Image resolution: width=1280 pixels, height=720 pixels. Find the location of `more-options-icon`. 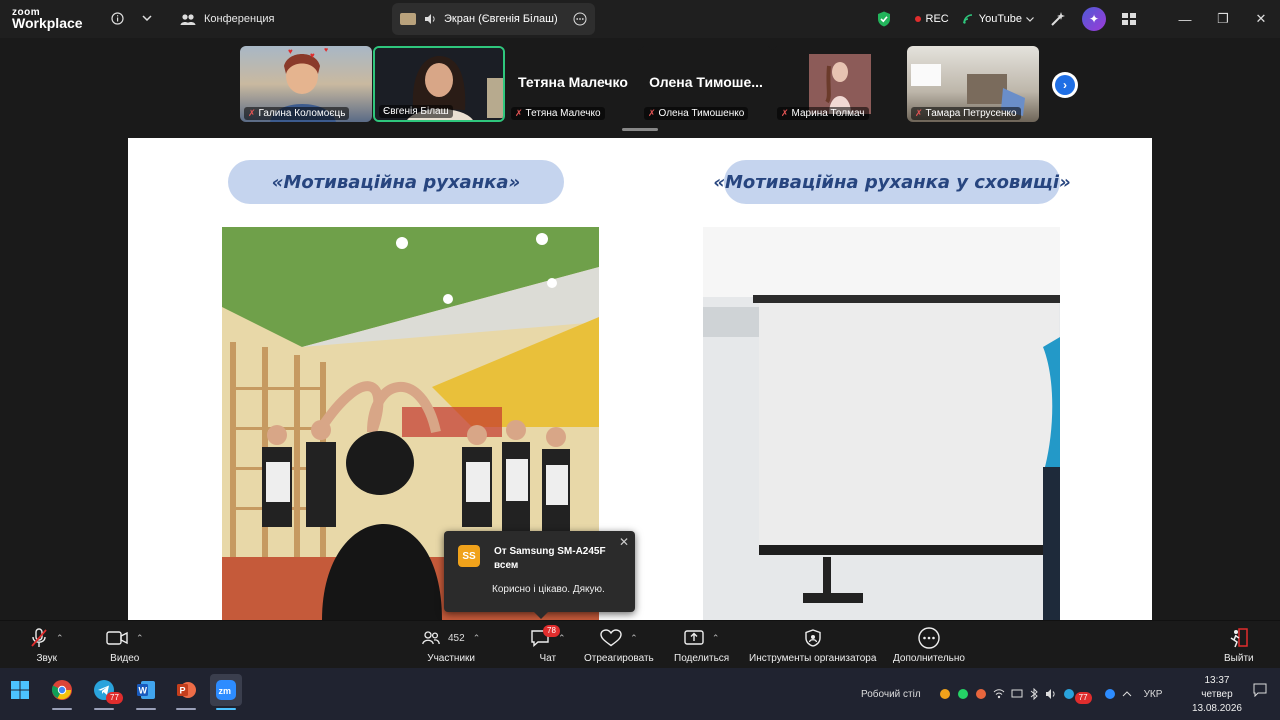

more-options-icon is located at coordinates (580, 19).